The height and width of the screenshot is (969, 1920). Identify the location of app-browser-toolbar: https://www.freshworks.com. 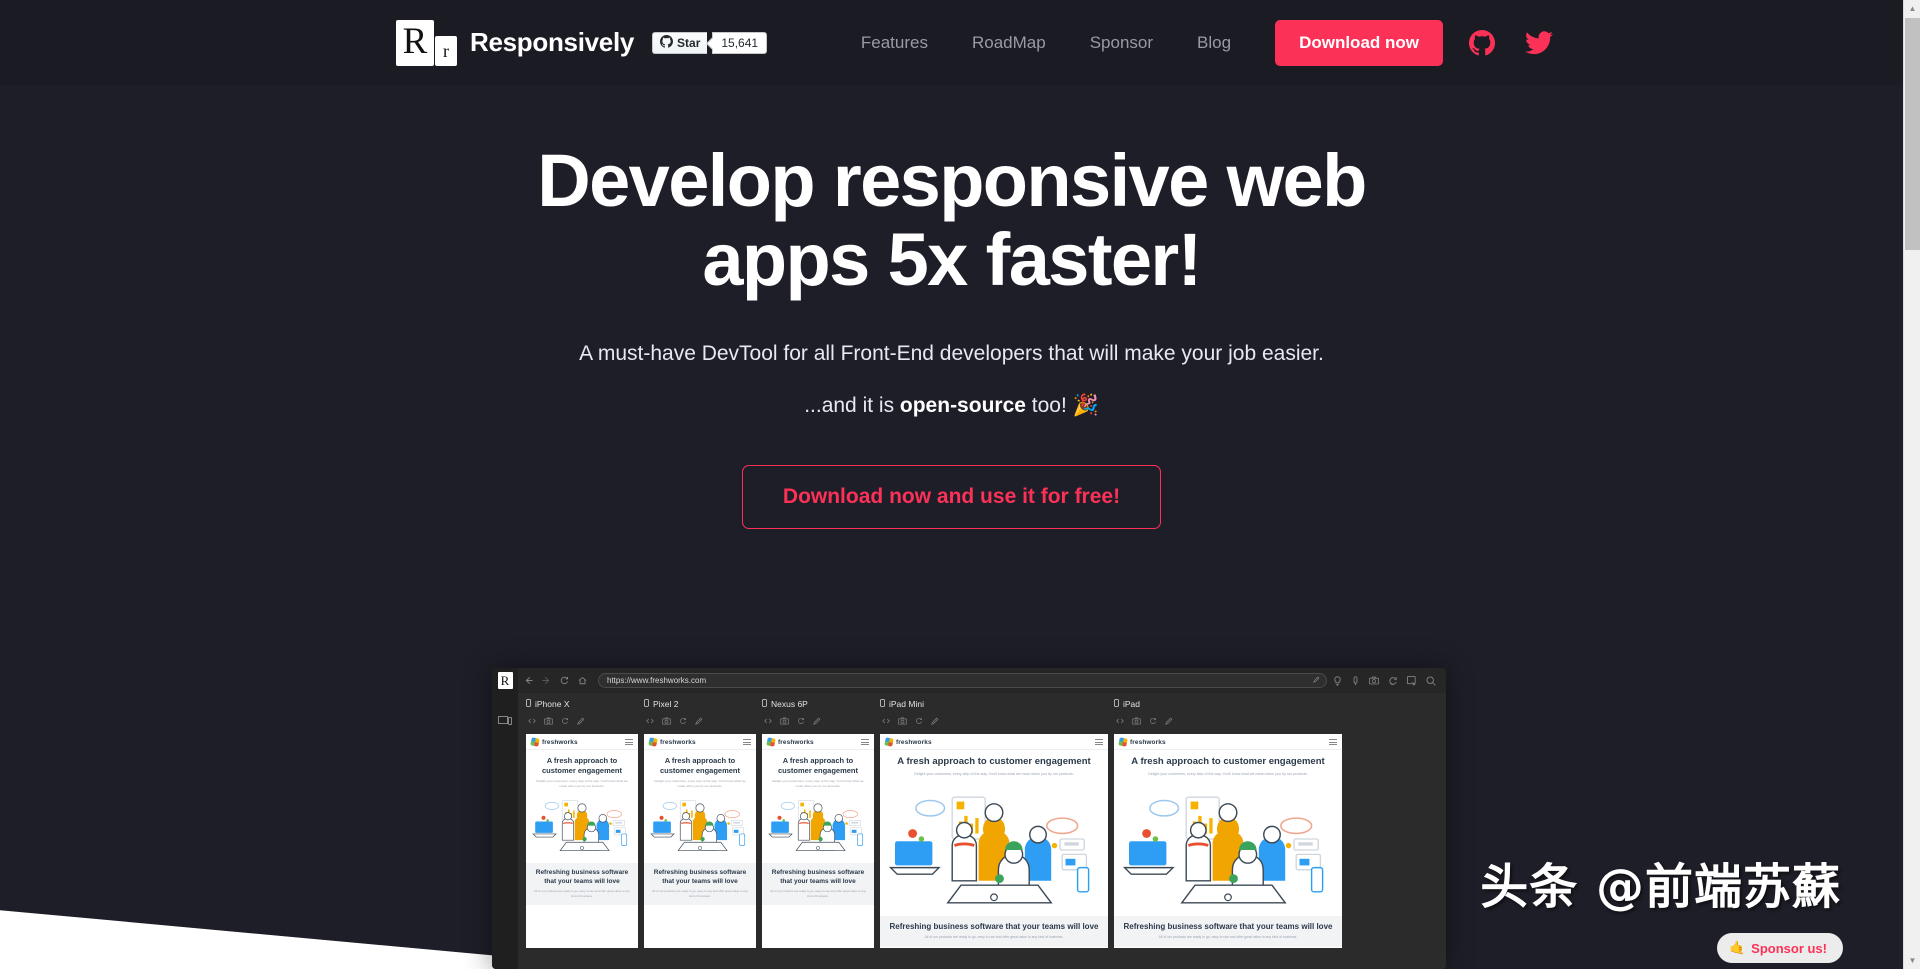
(982, 680).